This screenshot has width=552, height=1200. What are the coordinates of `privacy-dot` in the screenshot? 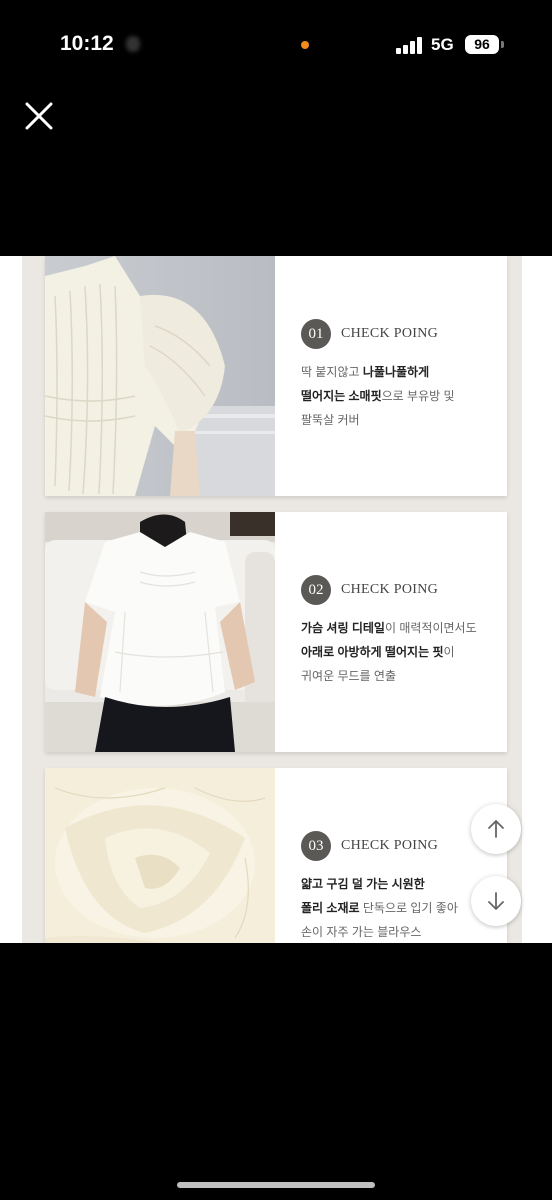 It's located at (305, 45).